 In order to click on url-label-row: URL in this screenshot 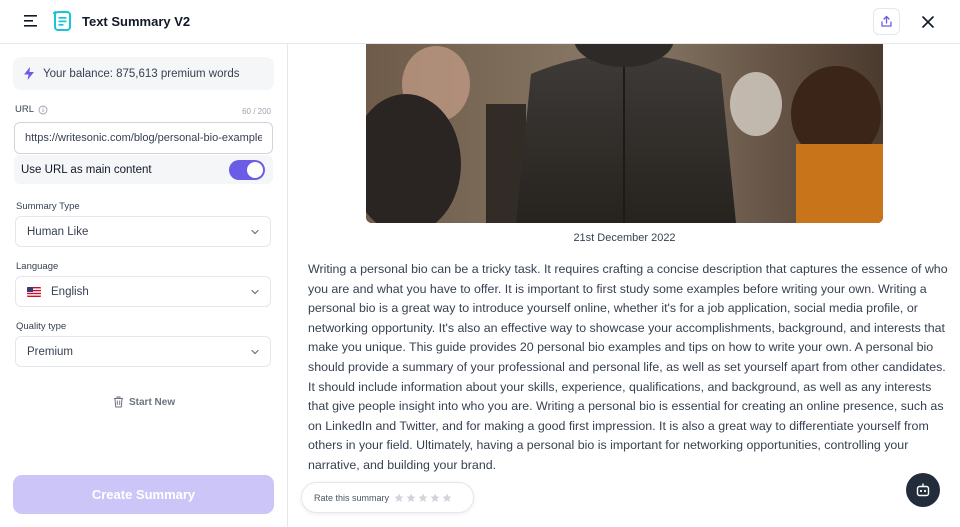, I will do `click(31, 109)`.